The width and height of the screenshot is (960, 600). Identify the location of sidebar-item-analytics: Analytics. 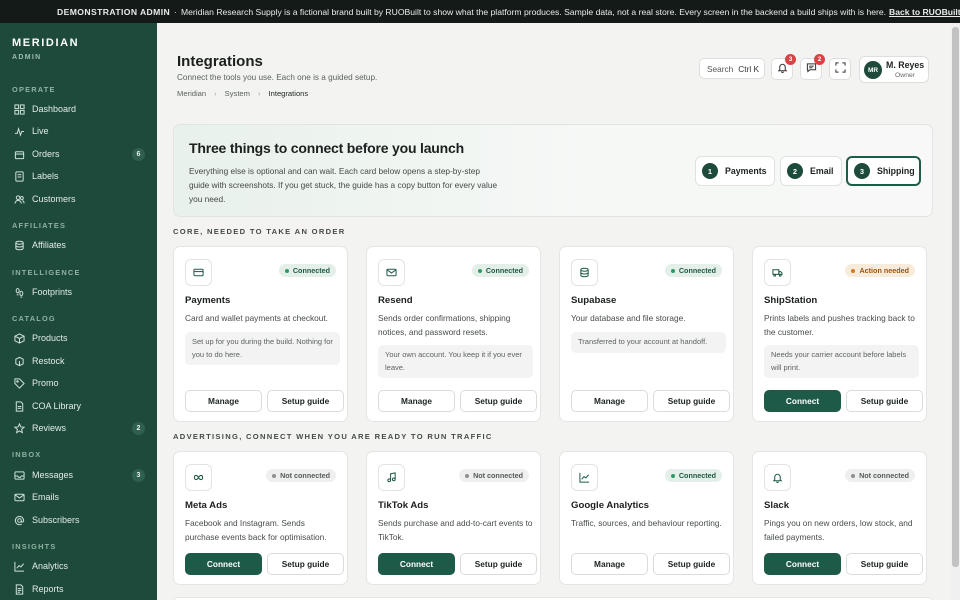
(78, 566).